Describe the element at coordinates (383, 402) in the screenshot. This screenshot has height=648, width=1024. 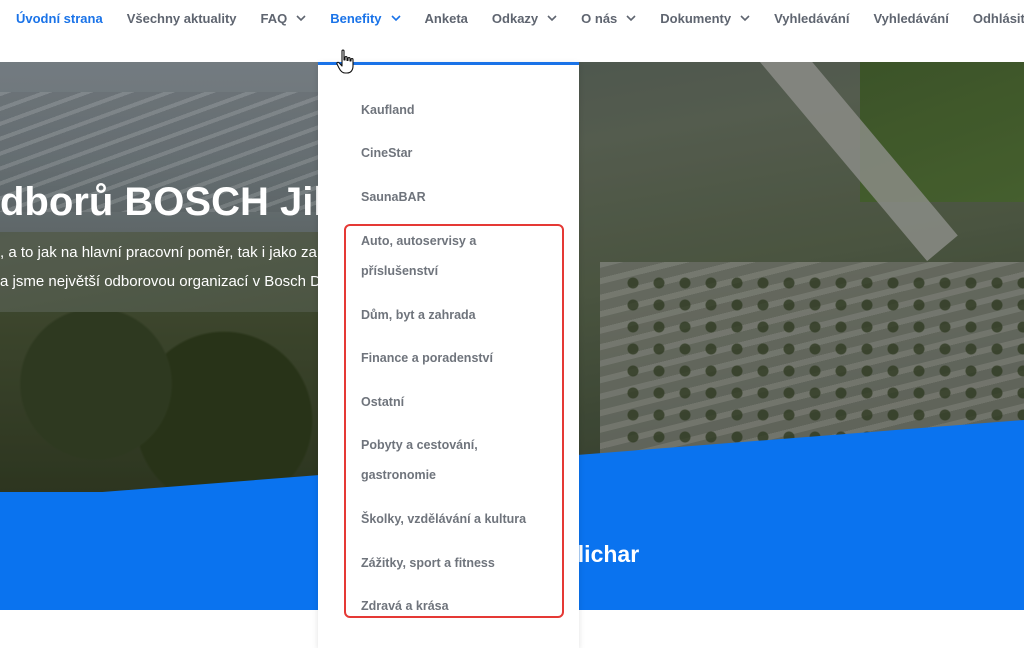
I see `menu-item-label: Ostatní` at that location.